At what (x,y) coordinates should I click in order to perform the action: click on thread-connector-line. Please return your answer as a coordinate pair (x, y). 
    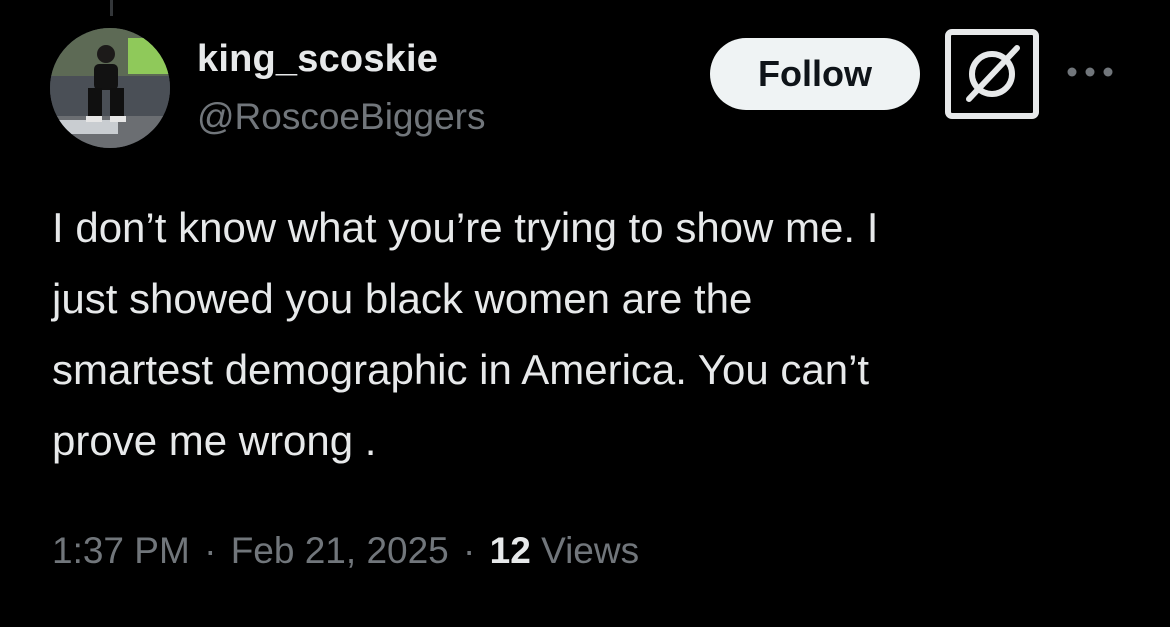
    Looking at the image, I should click on (111, 8).